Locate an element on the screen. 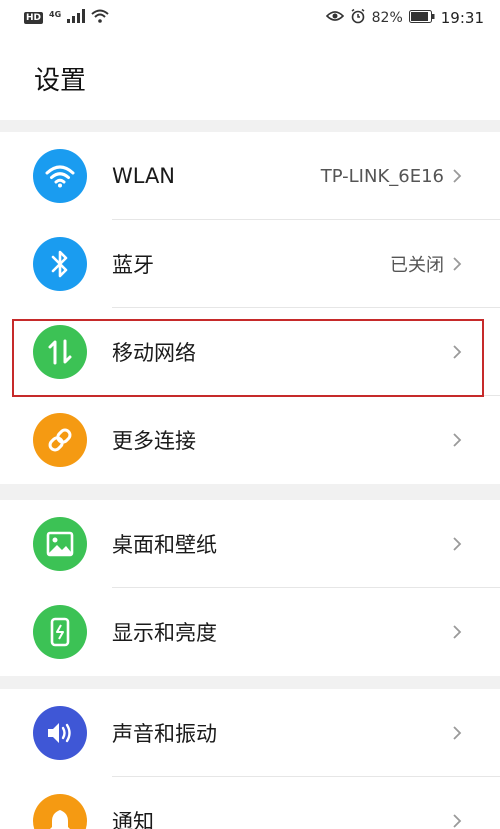 The height and width of the screenshot is (829, 500). settings-item-more-connections: 更多连接 is located at coordinates (250, 440).